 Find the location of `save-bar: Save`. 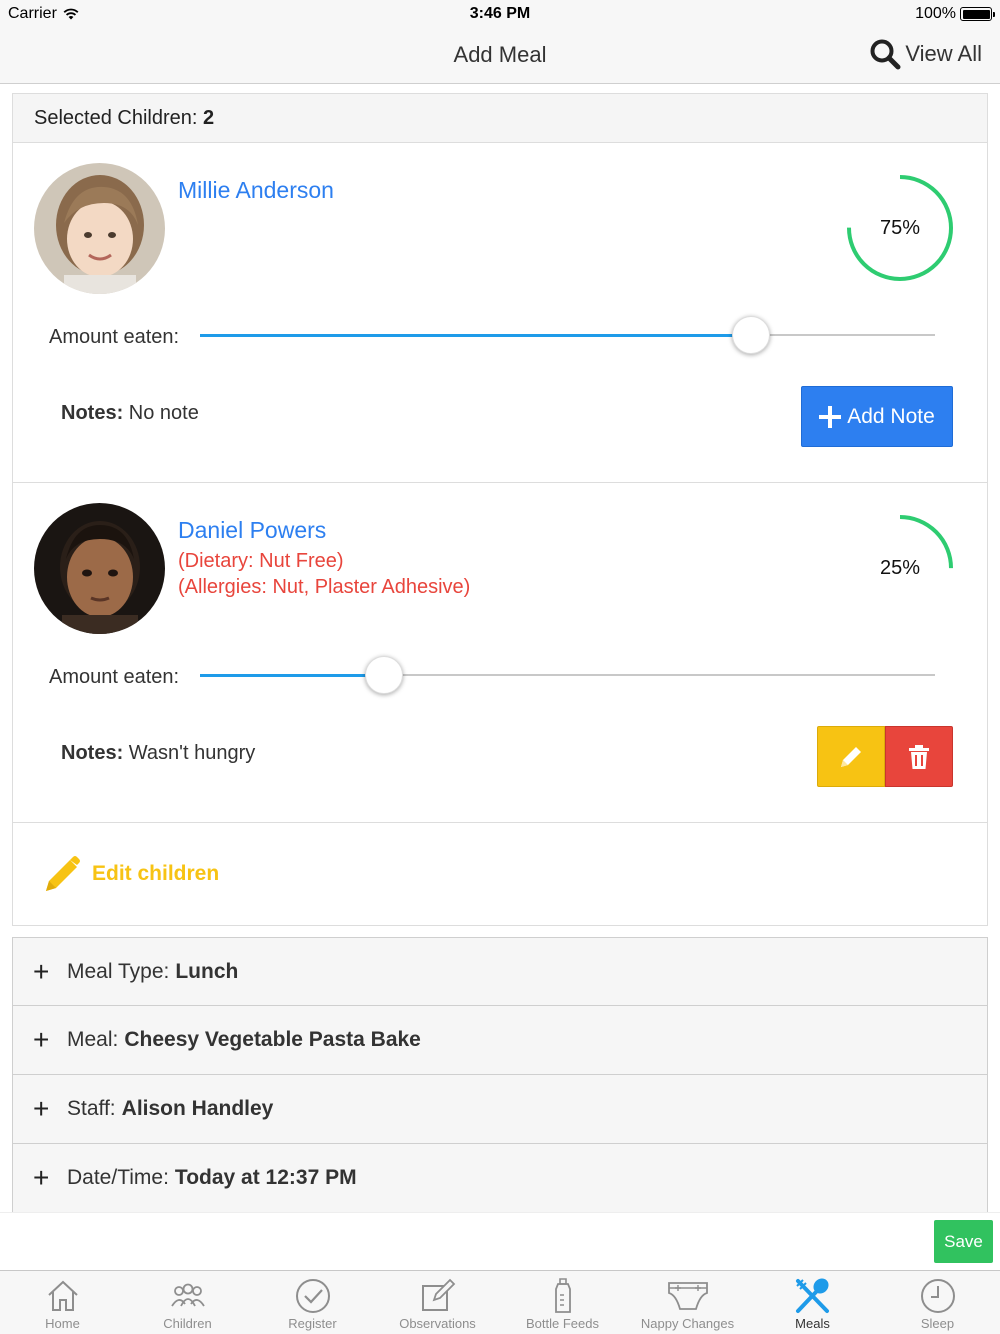

save-bar: Save is located at coordinates (500, 1241).